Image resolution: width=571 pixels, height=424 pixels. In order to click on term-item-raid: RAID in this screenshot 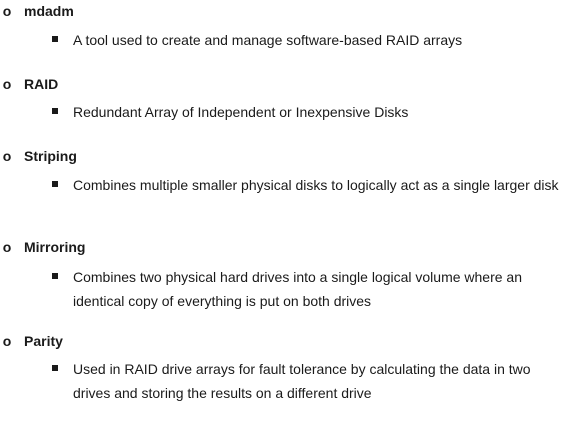, I will do `click(29, 84)`.